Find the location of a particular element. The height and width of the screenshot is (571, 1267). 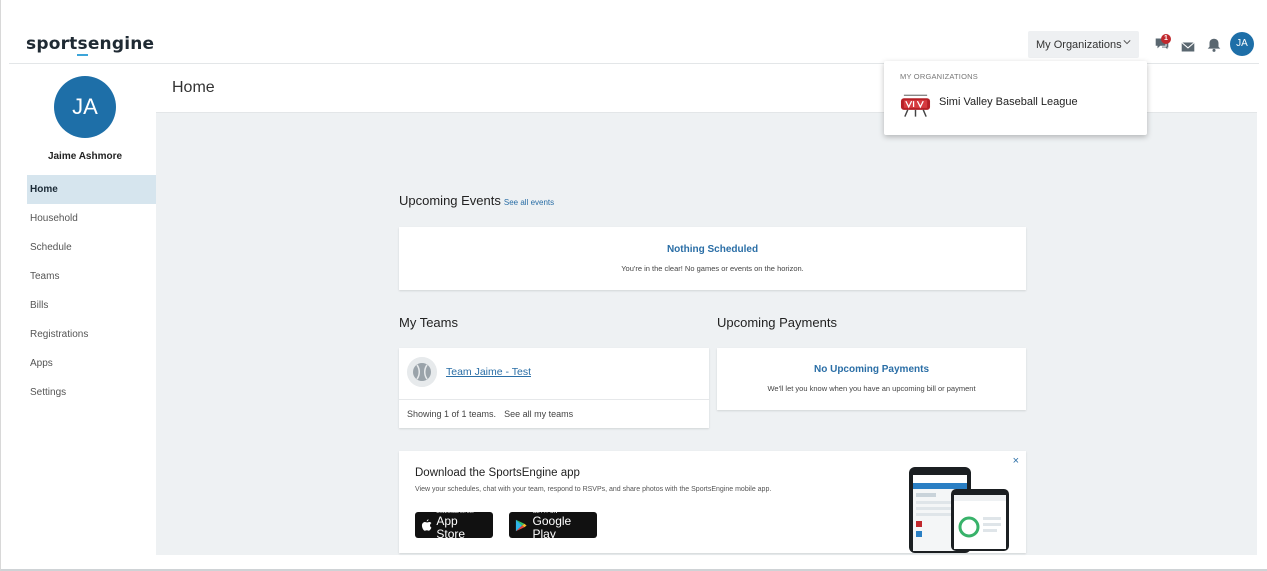

organization-logo-icon is located at coordinates (915, 105).